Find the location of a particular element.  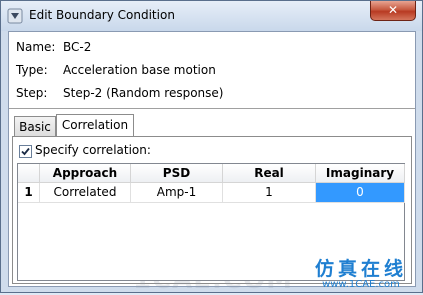

cell-real: 1 is located at coordinates (269, 193).